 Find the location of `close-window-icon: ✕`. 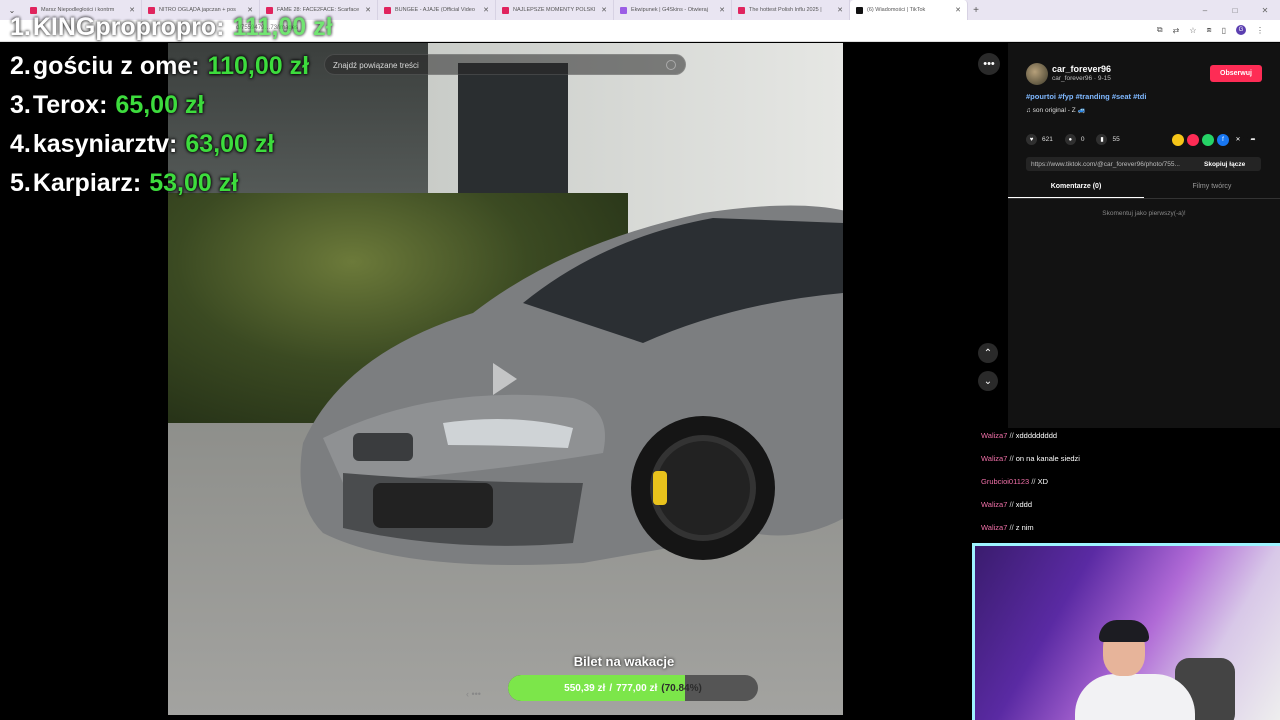

close-window-icon: ✕ is located at coordinates (1265, 10).